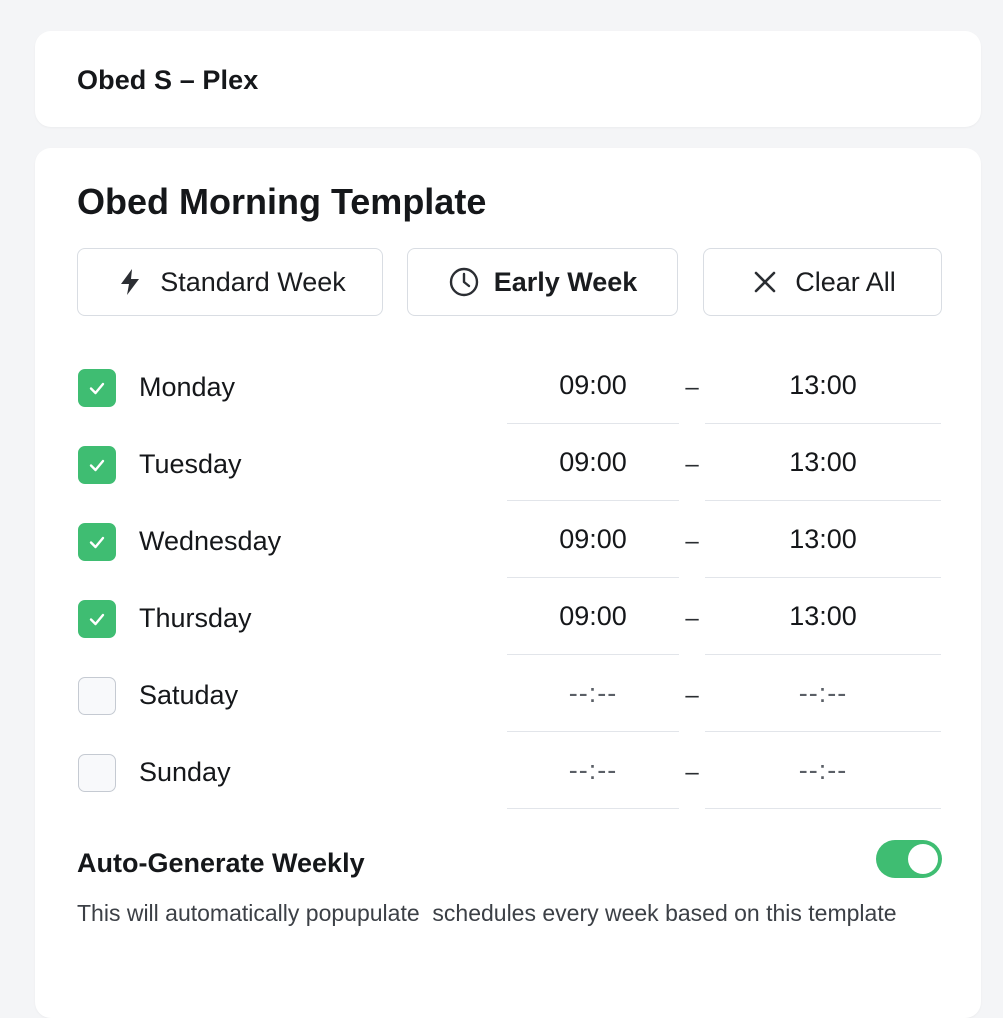 This screenshot has width=1003, height=1018. What do you see at coordinates (593, 462) in the screenshot?
I see `tuesday-start-time: 09:00` at bounding box center [593, 462].